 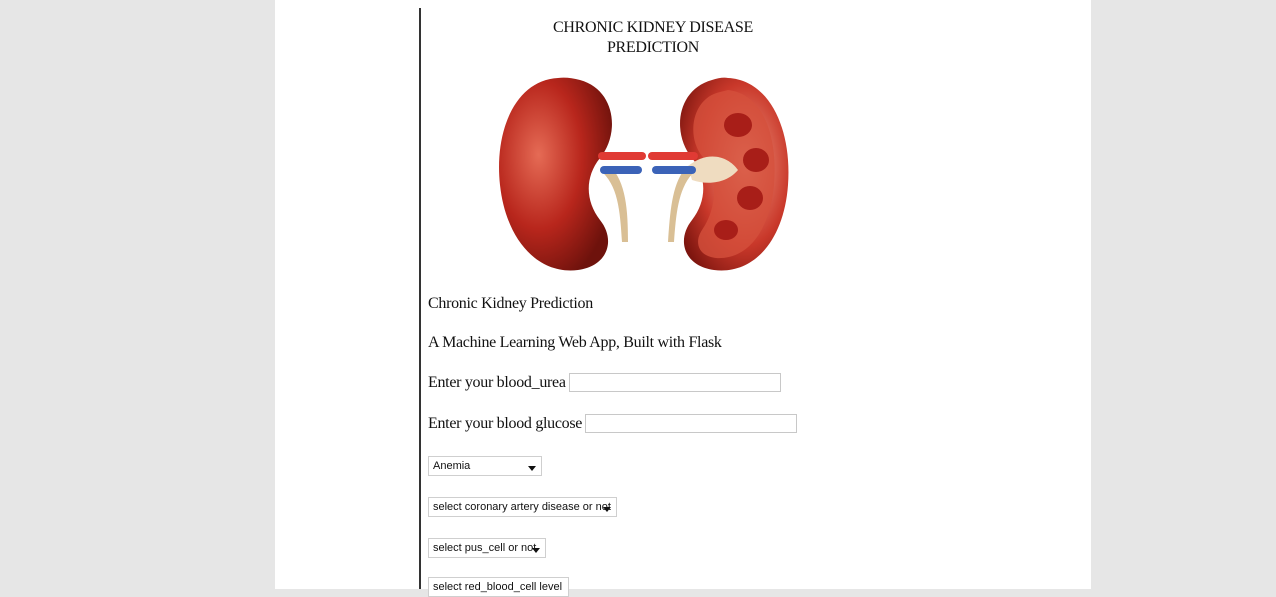 What do you see at coordinates (673, 156) in the screenshot?
I see `right-artery` at bounding box center [673, 156].